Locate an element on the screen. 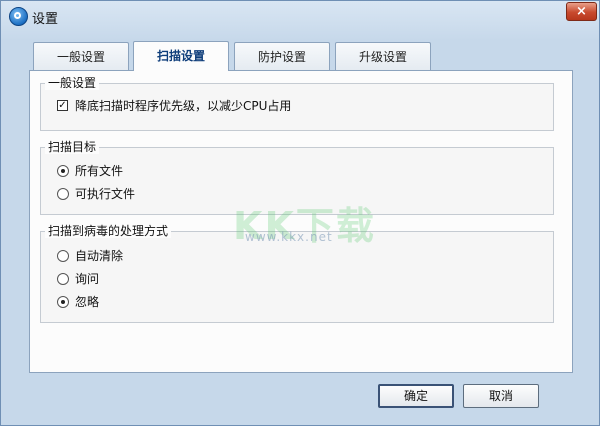 The image size is (600, 426). low-priority-label: 降底扫描时程序优先级，以减少CPU占用 is located at coordinates (183, 106).